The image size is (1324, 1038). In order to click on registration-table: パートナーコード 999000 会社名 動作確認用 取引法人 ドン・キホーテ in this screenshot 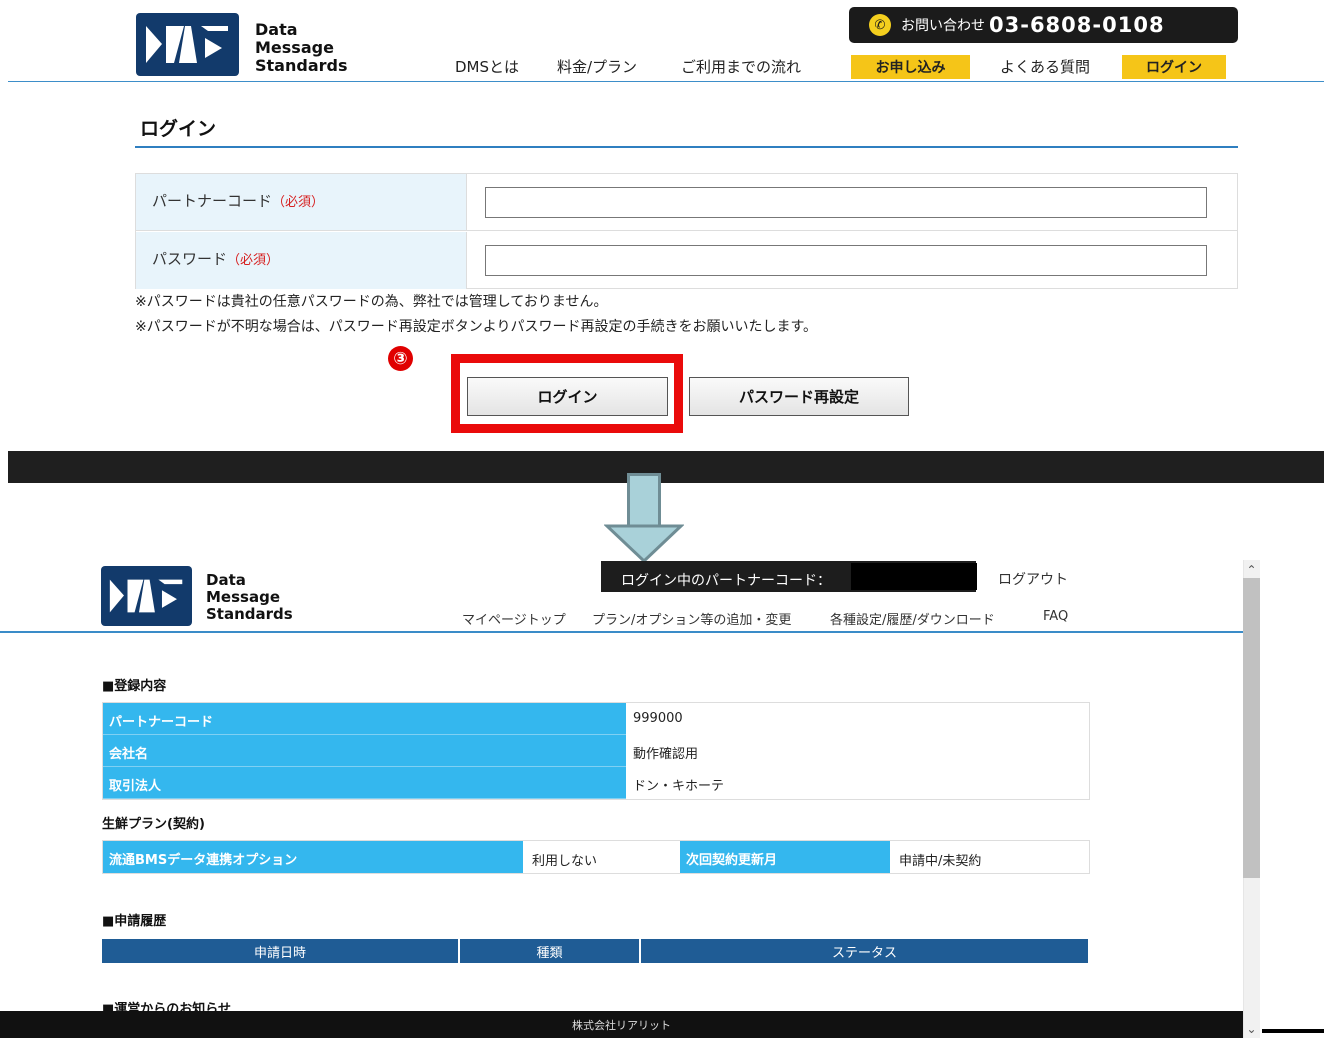, I will do `click(596, 751)`.